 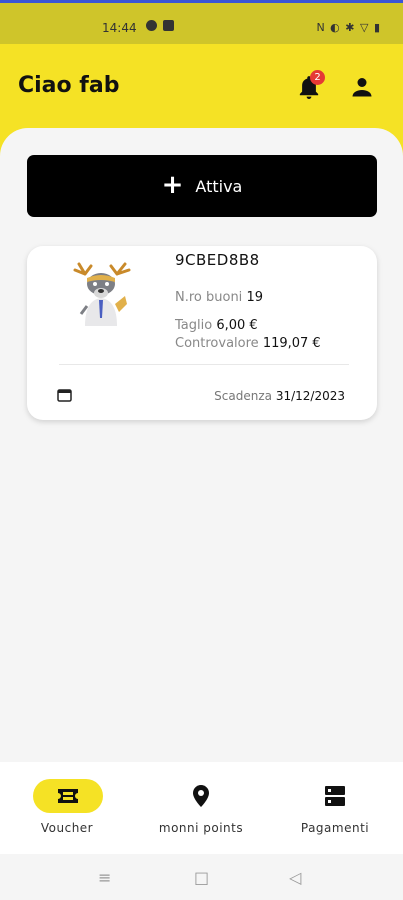 I want to click on activate-button: + Attiva, so click(x=202, y=186).